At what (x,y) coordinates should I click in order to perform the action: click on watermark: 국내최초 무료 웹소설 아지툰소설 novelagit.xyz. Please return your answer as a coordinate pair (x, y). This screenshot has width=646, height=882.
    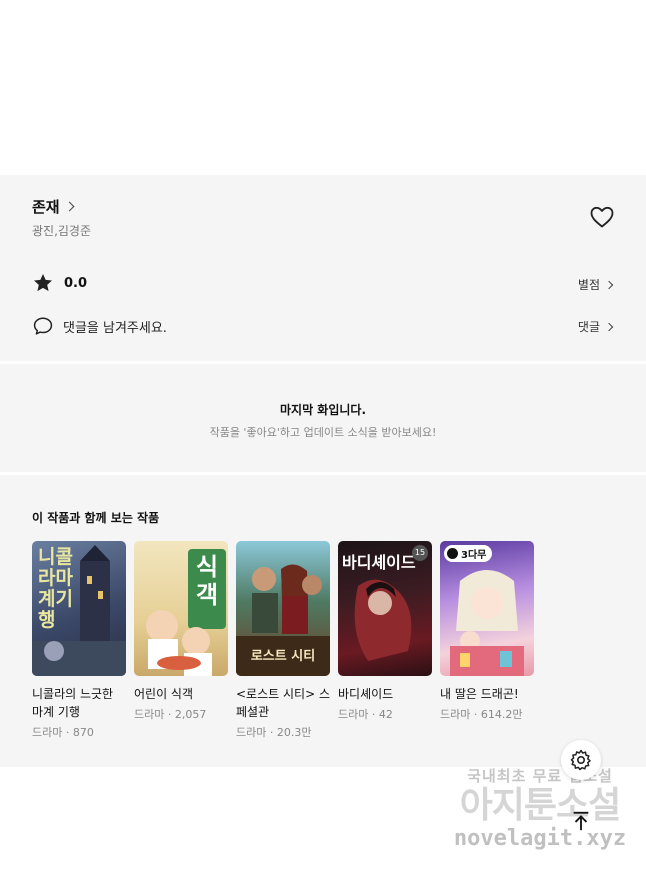
    Looking at the image, I should click on (540, 808).